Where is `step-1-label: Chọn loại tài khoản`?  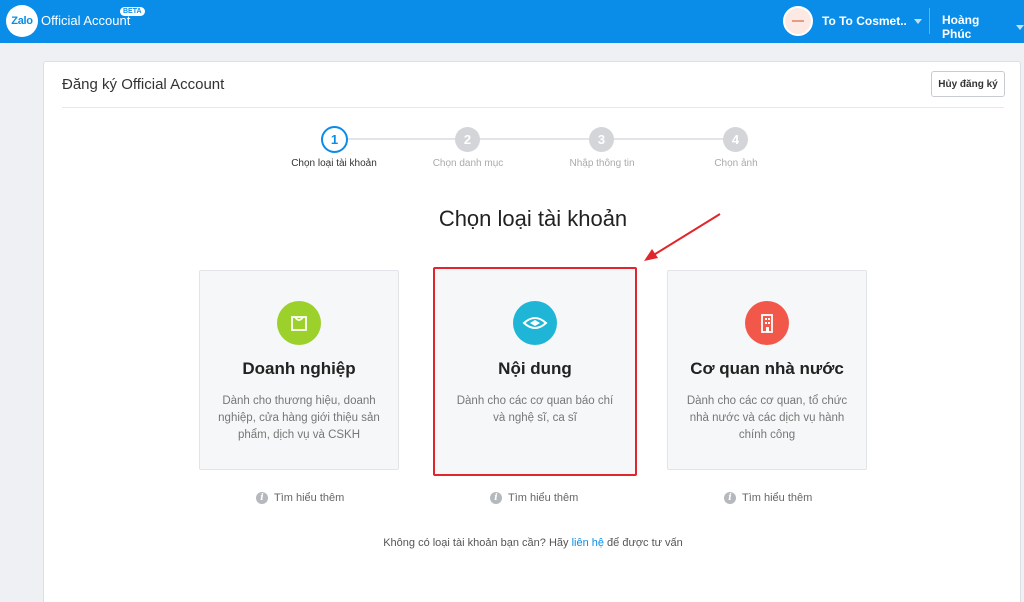 step-1-label: Chọn loại tài khoản is located at coordinates (334, 163).